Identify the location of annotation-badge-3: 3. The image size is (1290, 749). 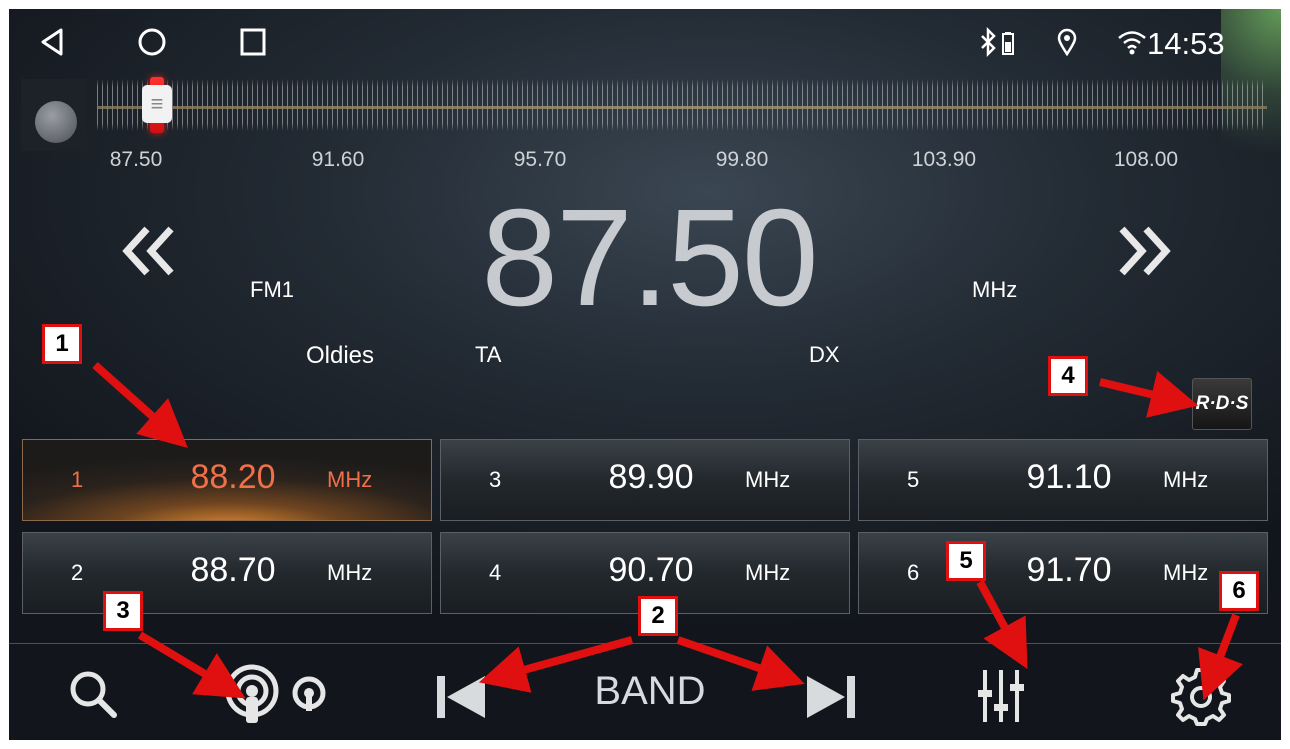
(123, 611).